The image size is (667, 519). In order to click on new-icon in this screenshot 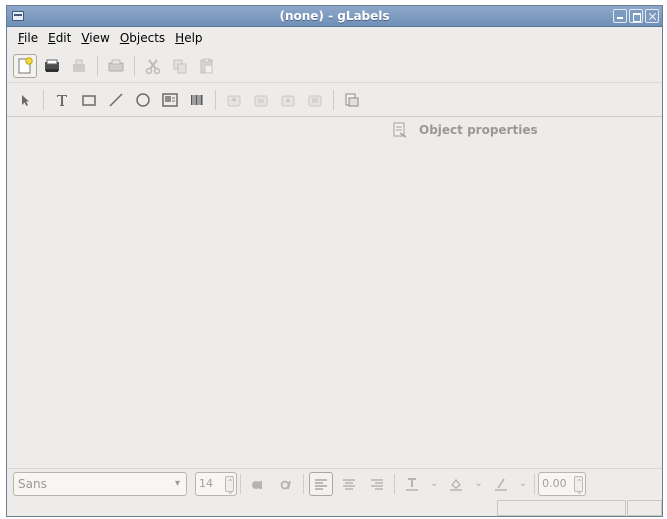, I will do `click(25, 65)`.